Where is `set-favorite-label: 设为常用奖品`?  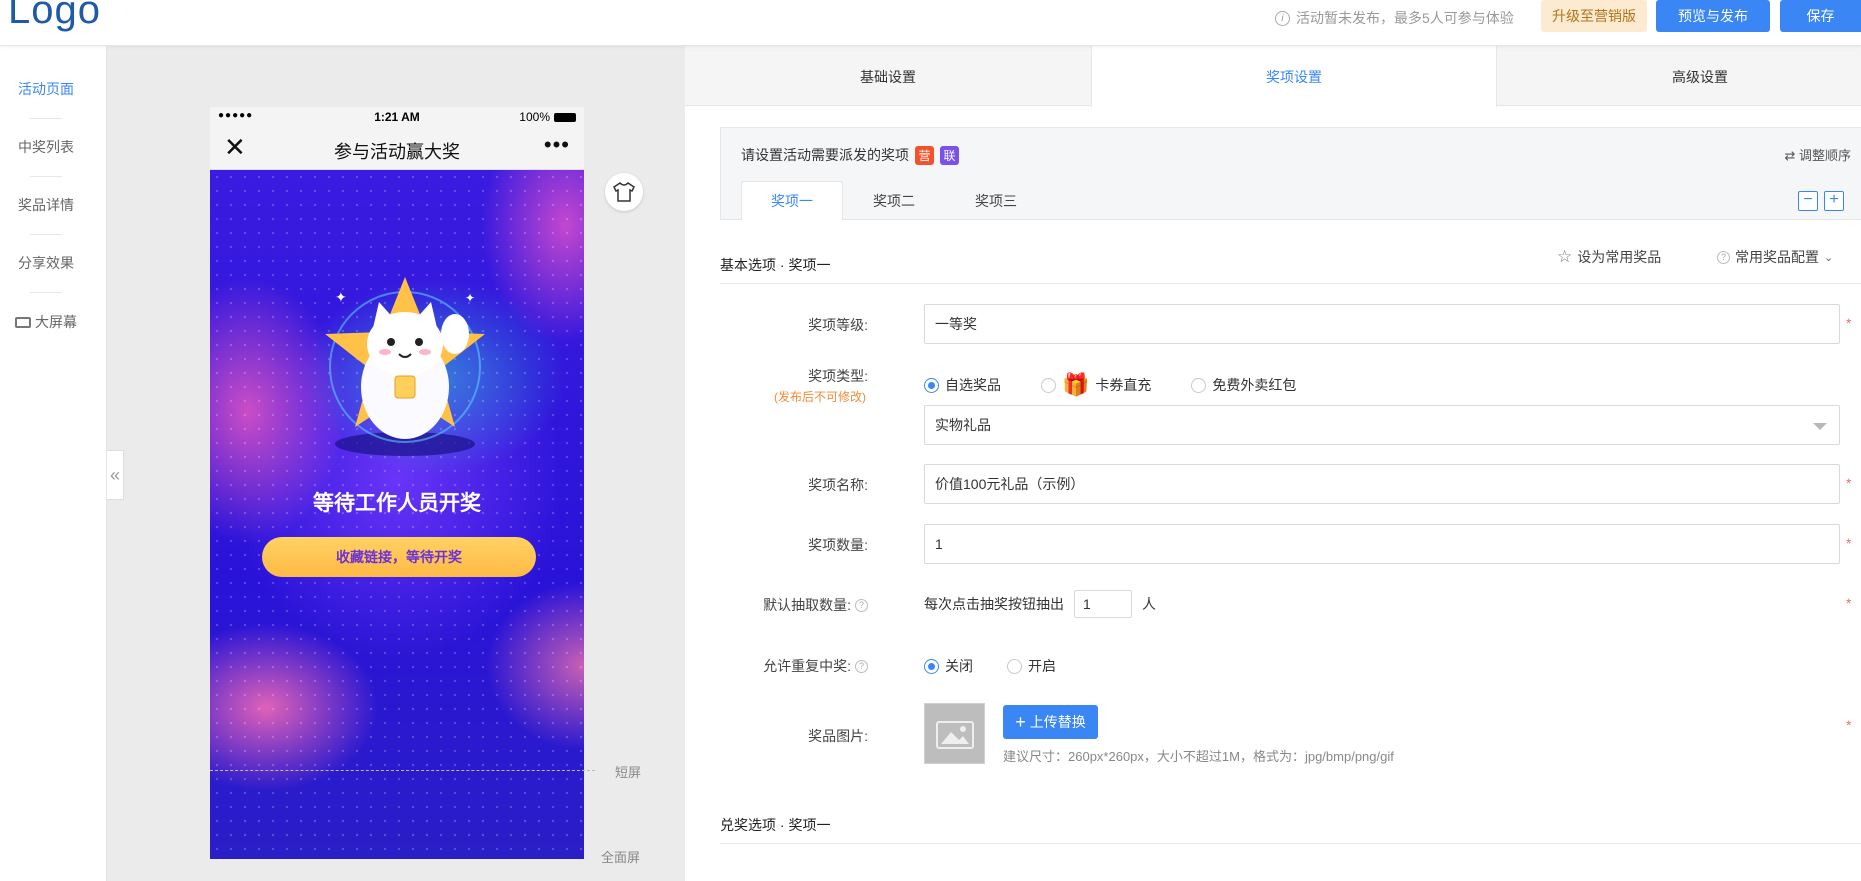 set-favorite-label: 设为常用奖品 is located at coordinates (1619, 257).